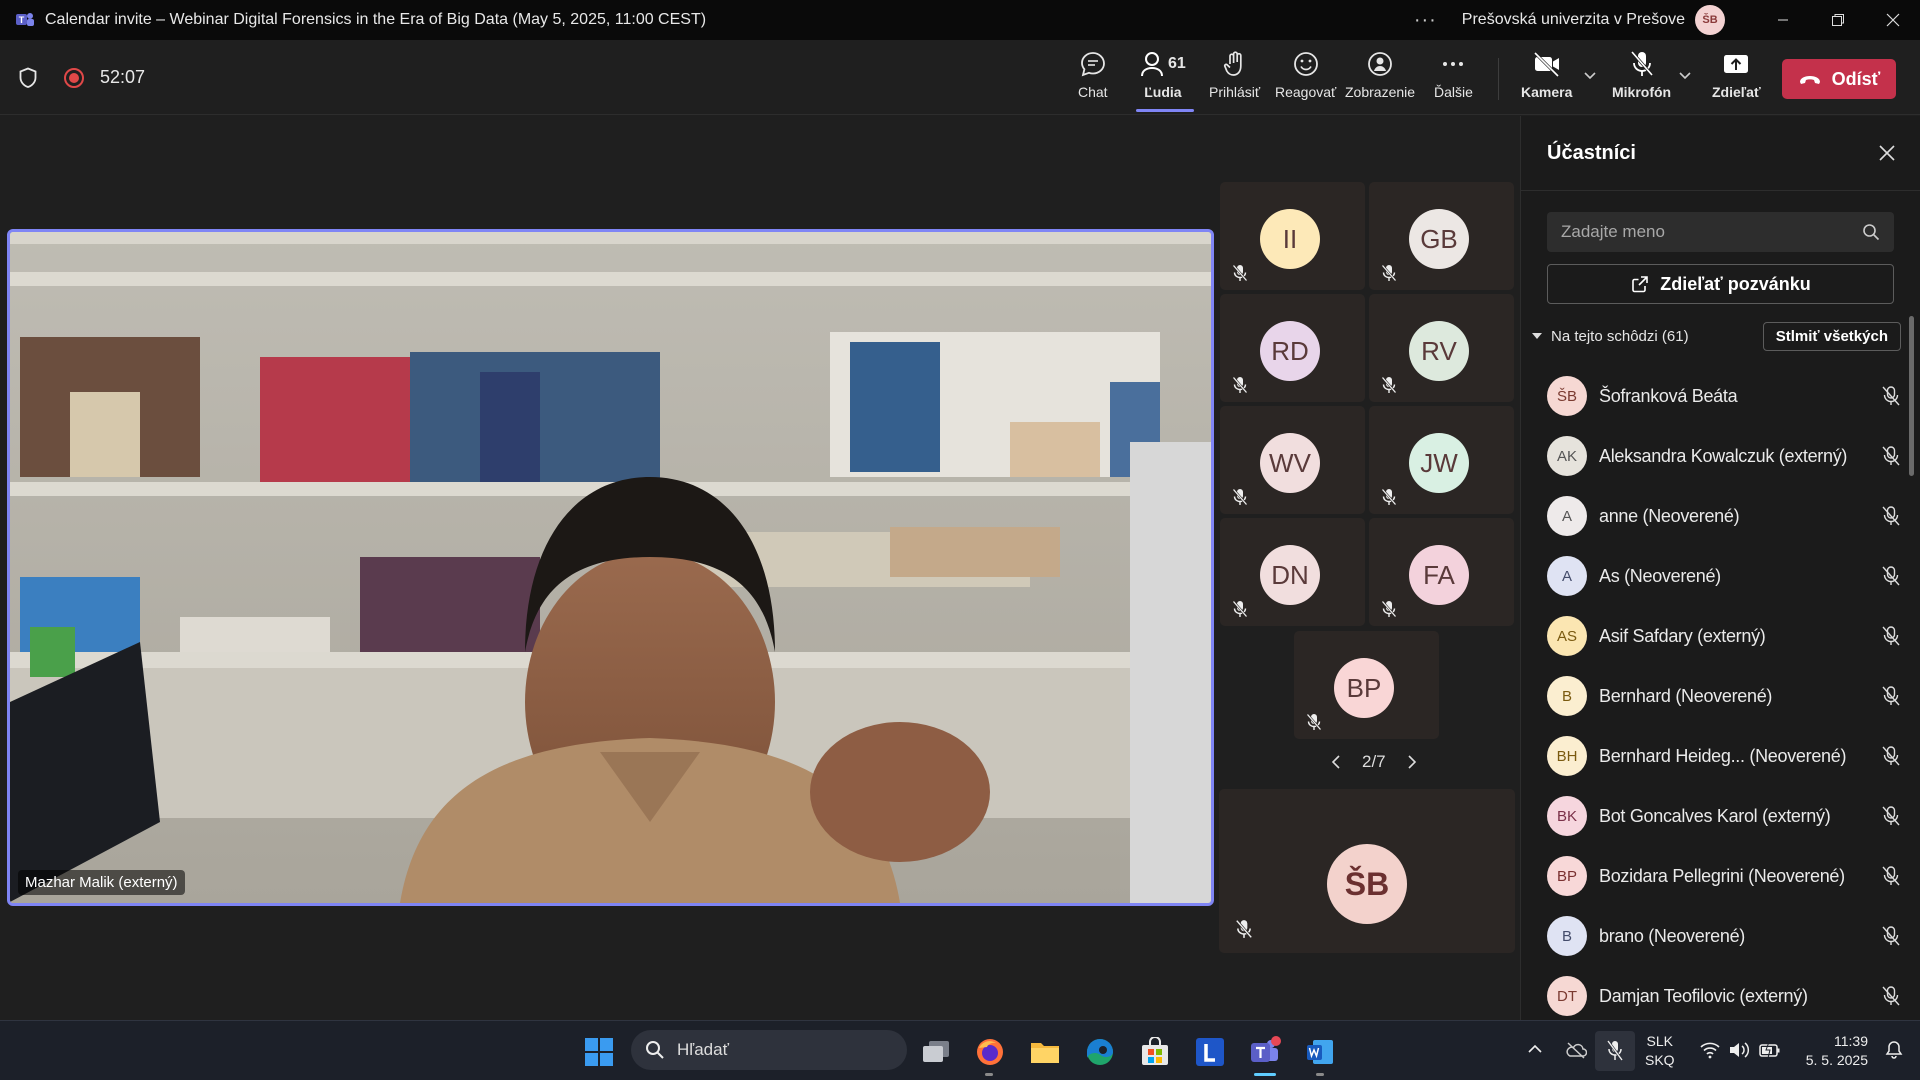 This screenshot has width=1920, height=1080. What do you see at coordinates (1729, 396) in the screenshot?
I see `participant-row: ŠB Šofranková Beáta` at bounding box center [1729, 396].